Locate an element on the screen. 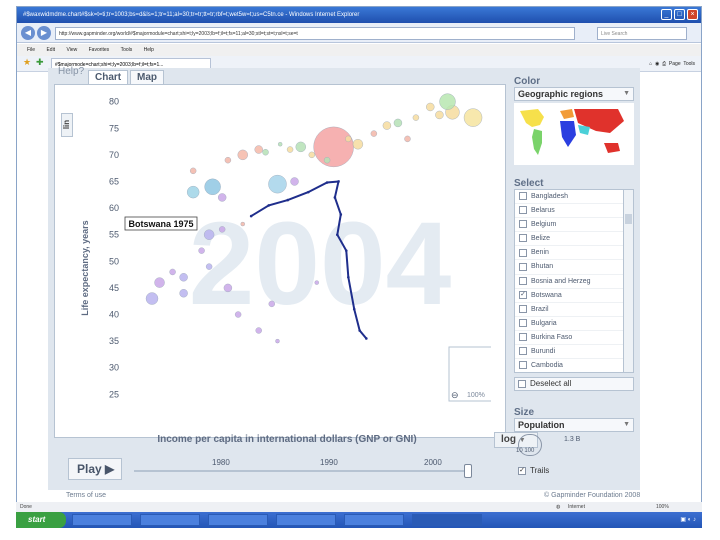  feeds-icon: ◉ is located at coordinates (657, 64).